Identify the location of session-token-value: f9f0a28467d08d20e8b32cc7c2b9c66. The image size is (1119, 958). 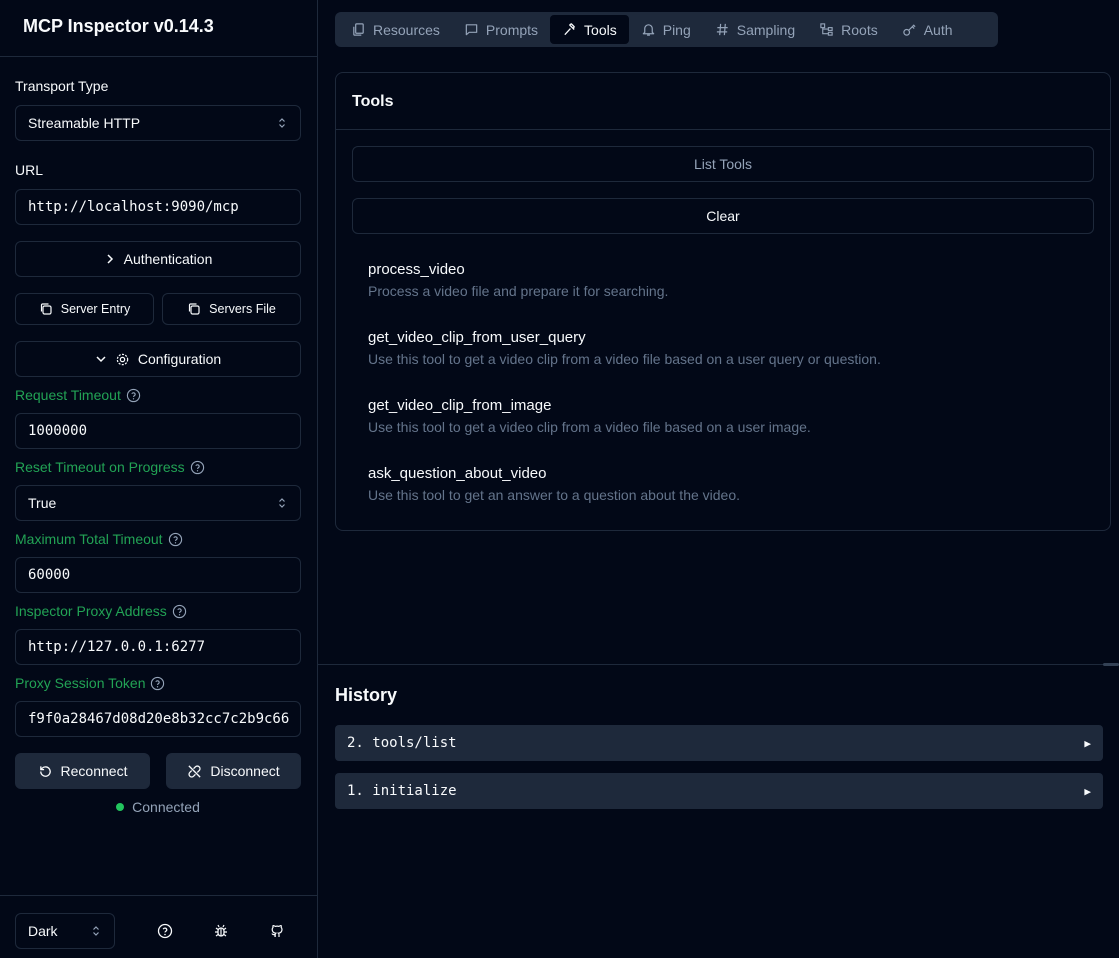
(159, 719).